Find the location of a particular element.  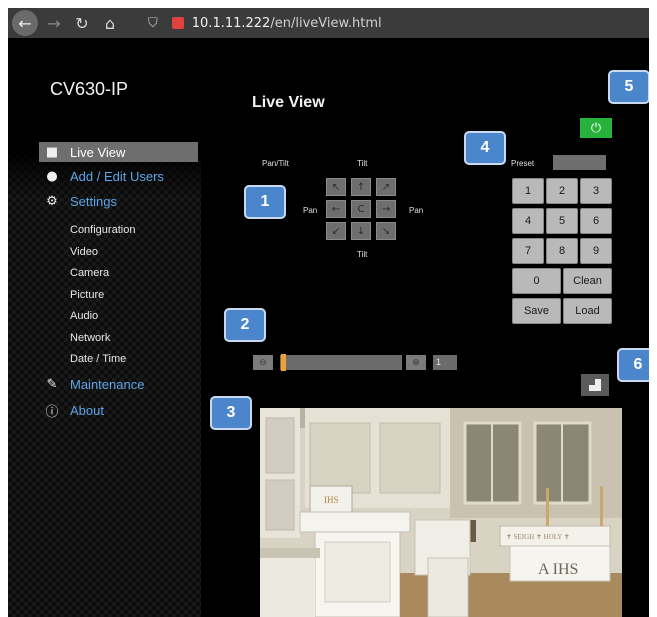

browser-toolbar: ← → ↻ ⌂ ⛉ 10.1.11.222/en/liveView.html is located at coordinates (328, 23).